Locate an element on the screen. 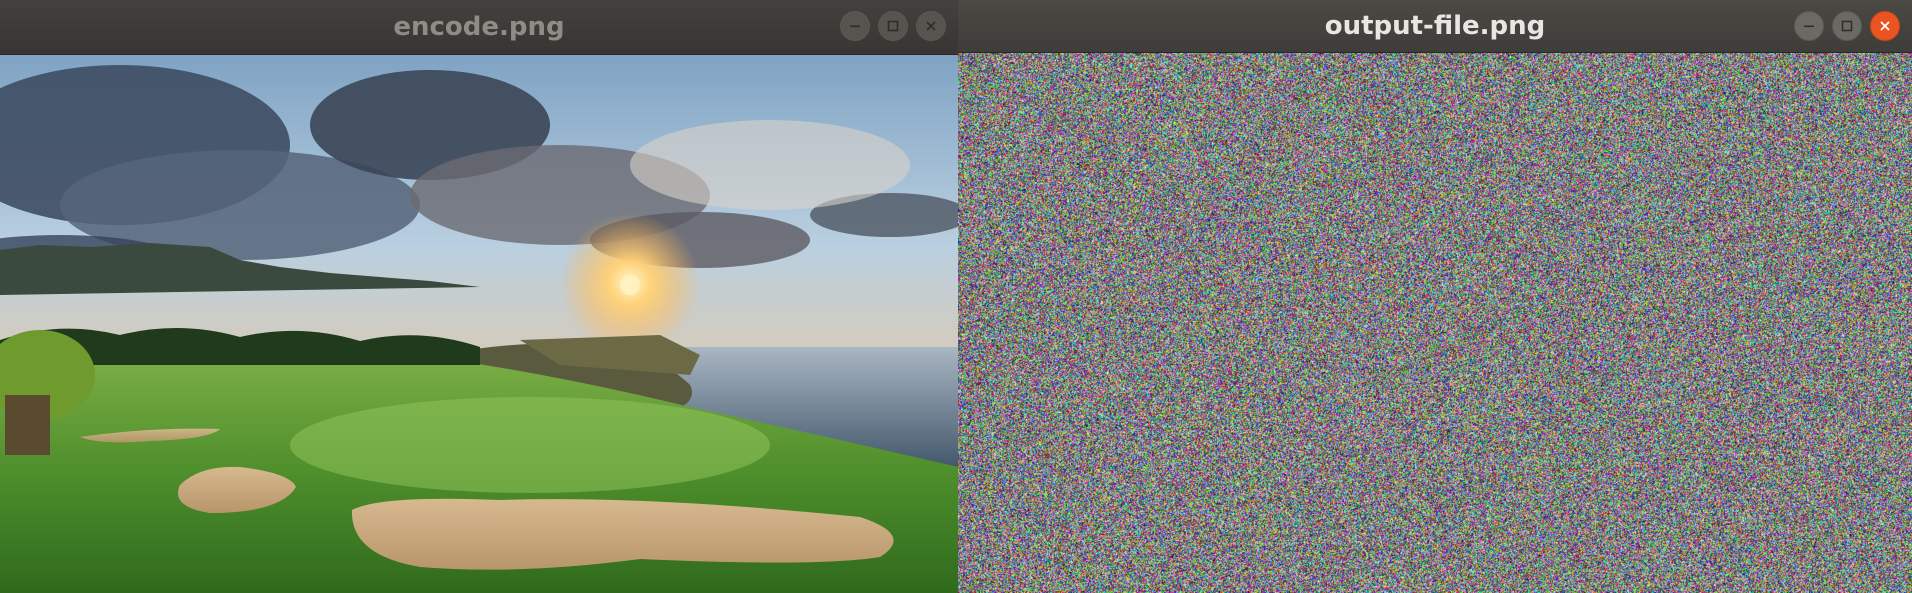 The height and width of the screenshot is (593, 1912). window-titlebar: output-file.png is located at coordinates (1435, 26).